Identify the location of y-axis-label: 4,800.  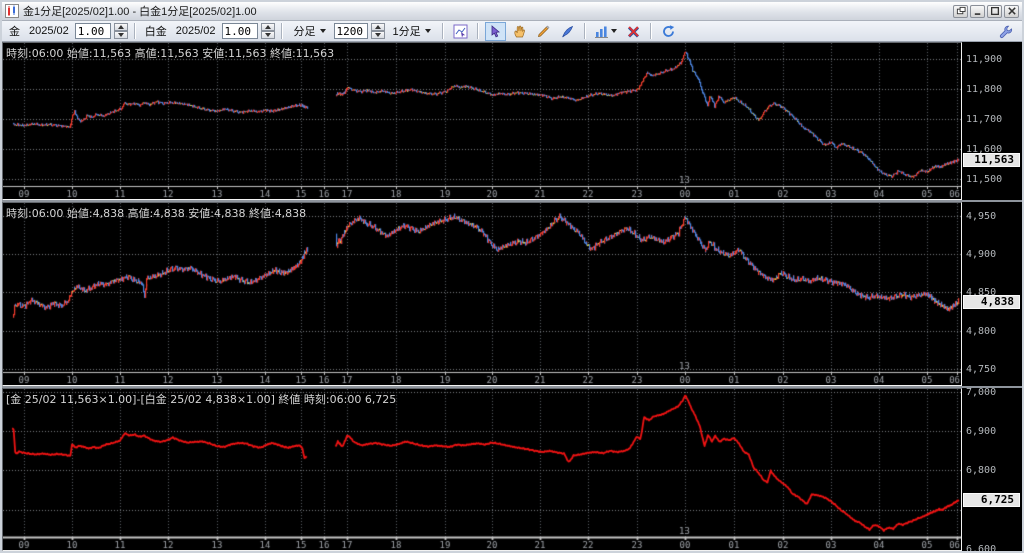
(981, 331).